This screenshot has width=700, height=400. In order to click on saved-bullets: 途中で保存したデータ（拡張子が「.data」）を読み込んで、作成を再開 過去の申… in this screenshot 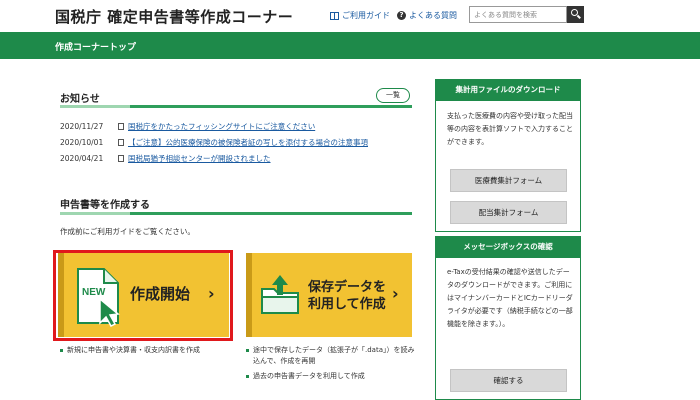, I will do `click(331, 365)`.